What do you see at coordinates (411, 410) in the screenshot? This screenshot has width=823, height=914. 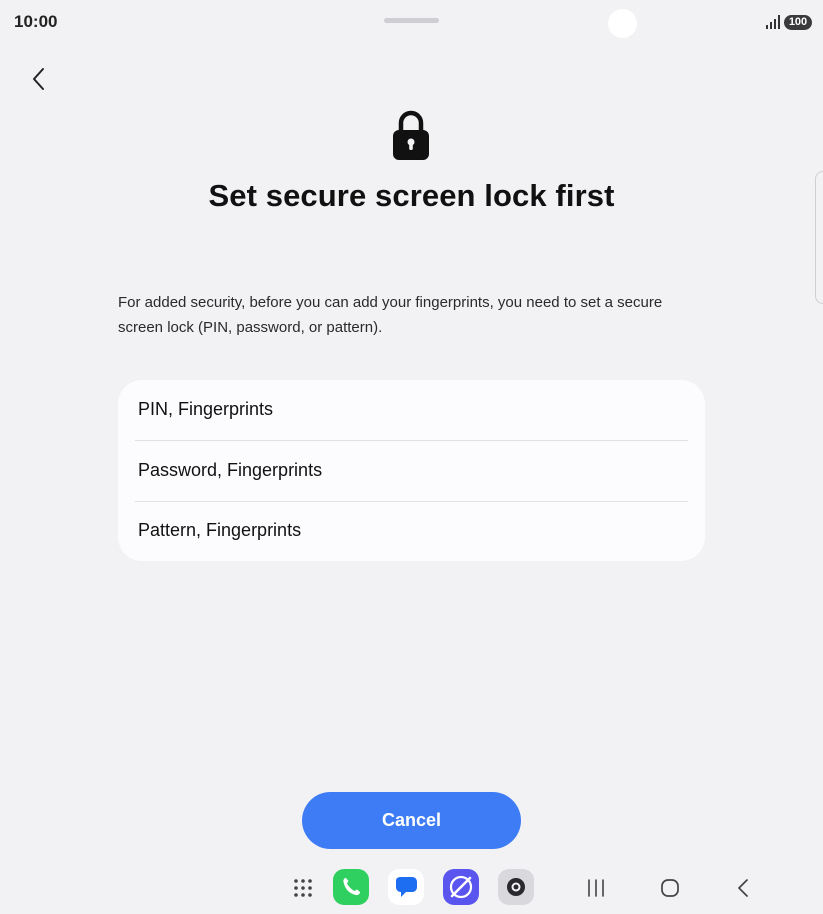 I see `option-pin-fingerprints: PIN, Fingerprints` at bounding box center [411, 410].